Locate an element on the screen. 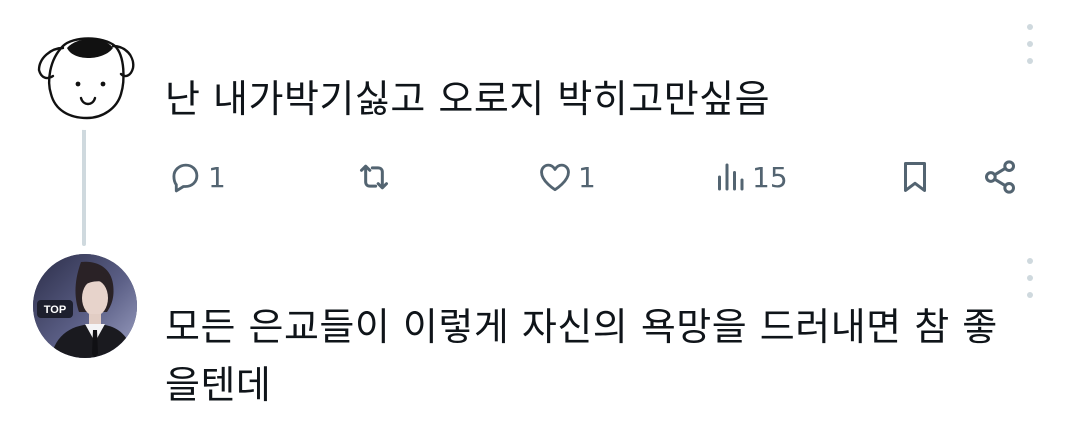 The width and height of the screenshot is (1080, 439). profile-photo: TOP is located at coordinates (85, 306).